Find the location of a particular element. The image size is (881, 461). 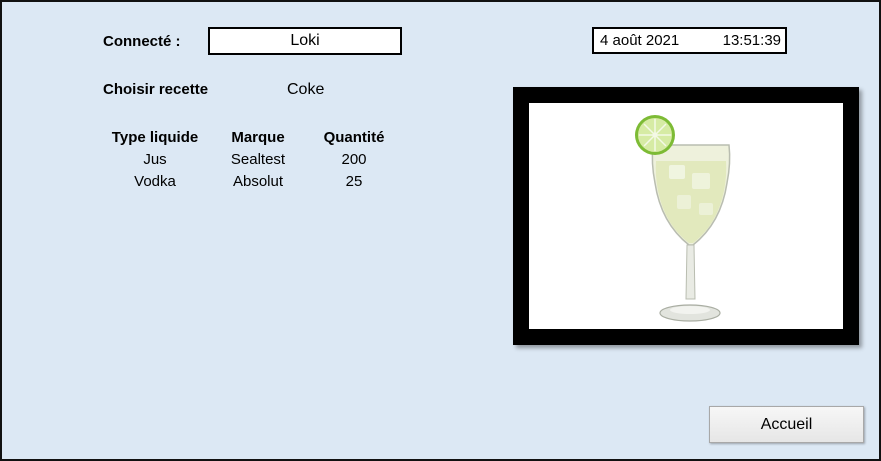

column-quantity: Quantité 200 25 is located at coordinates (354, 159).